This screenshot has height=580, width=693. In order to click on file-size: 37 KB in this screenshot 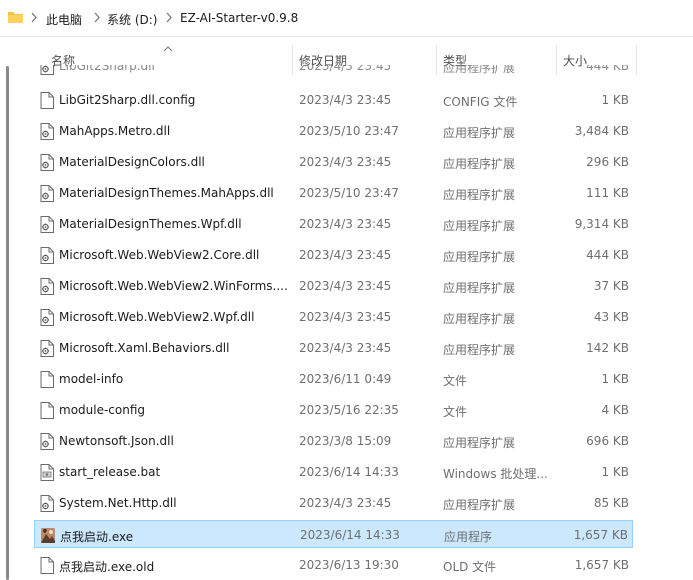, I will do `click(611, 286)`.